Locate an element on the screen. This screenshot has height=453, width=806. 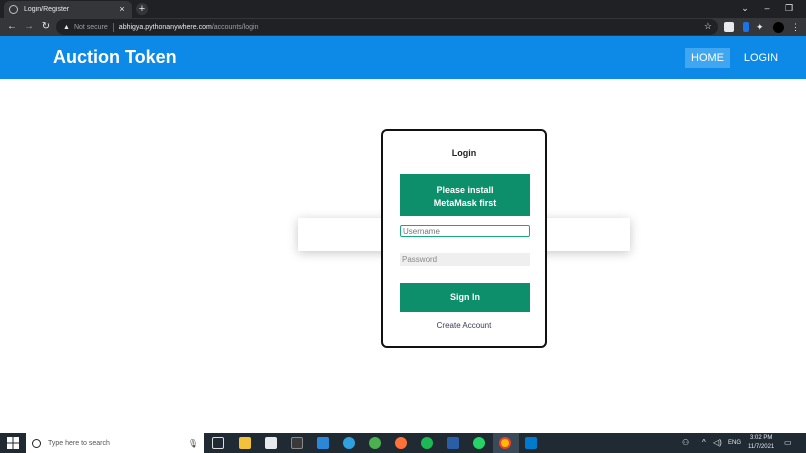
browser-tab: Login/Register × is located at coordinates (68, 9).